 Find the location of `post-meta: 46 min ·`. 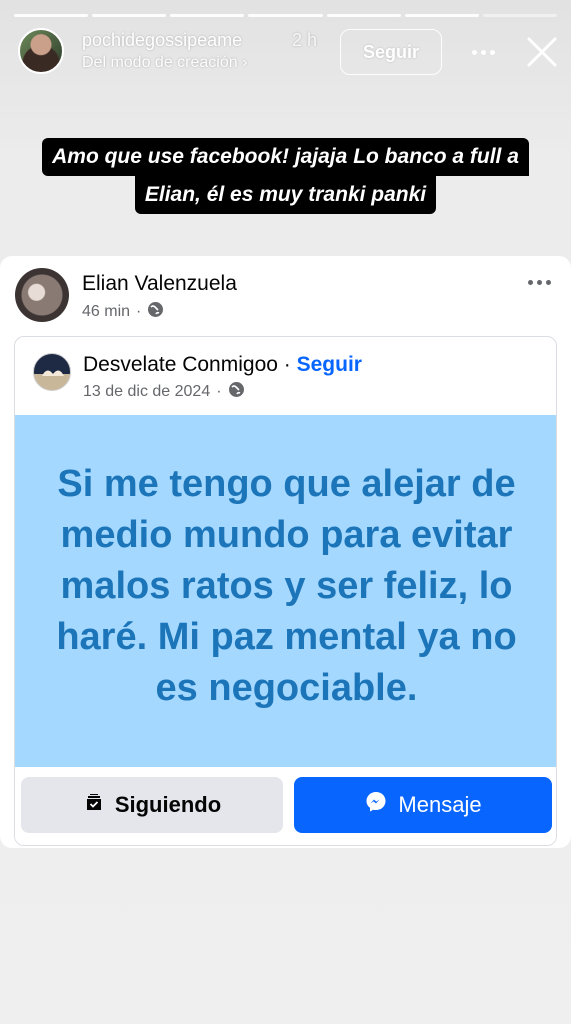

post-meta: 46 min · is located at coordinates (123, 312).